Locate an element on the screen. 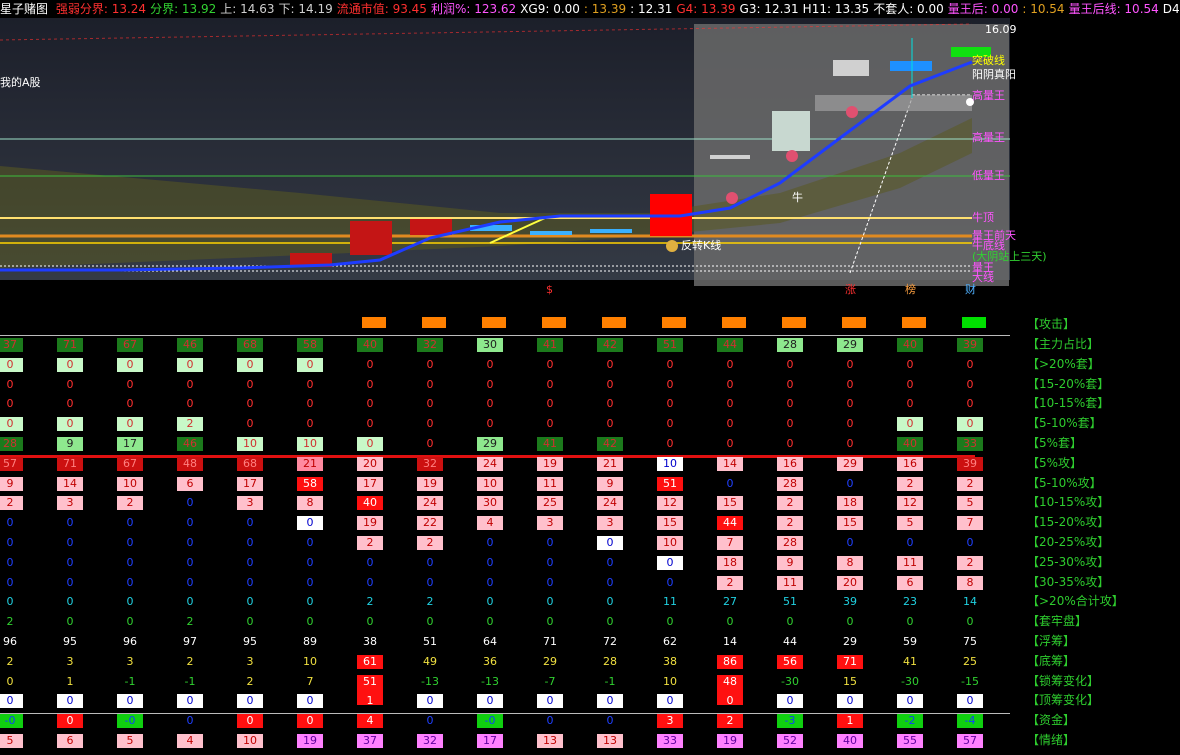  table-cell: -0 is located at coordinates (11, 721).